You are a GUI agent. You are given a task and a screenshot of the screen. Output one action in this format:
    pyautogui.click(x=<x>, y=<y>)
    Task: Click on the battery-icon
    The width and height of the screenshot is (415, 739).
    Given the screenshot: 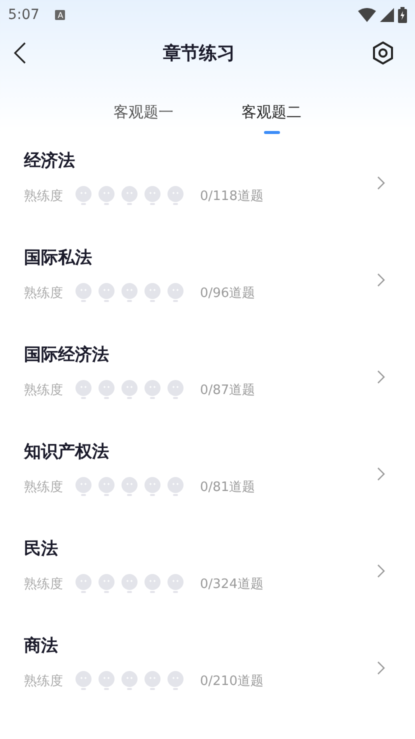 What is the action you would take?
    pyautogui.click(x=402, y=15)
    